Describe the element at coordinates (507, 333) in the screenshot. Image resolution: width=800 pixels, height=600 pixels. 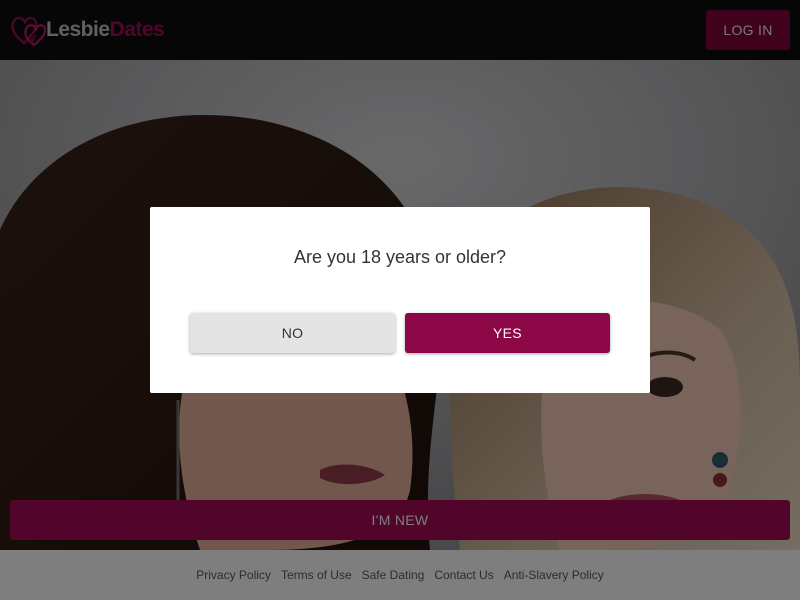
I see `yes-button: YES` at that location.